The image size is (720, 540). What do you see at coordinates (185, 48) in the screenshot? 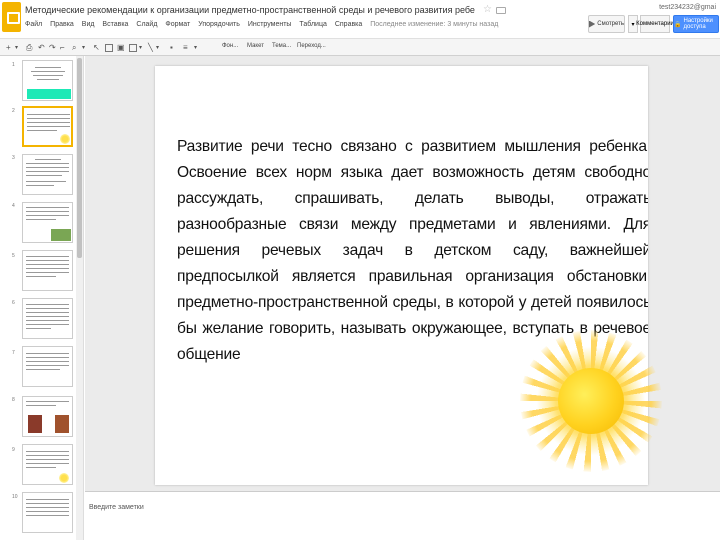
I see `align-icon: ≡` at bounding box center [185, 48].